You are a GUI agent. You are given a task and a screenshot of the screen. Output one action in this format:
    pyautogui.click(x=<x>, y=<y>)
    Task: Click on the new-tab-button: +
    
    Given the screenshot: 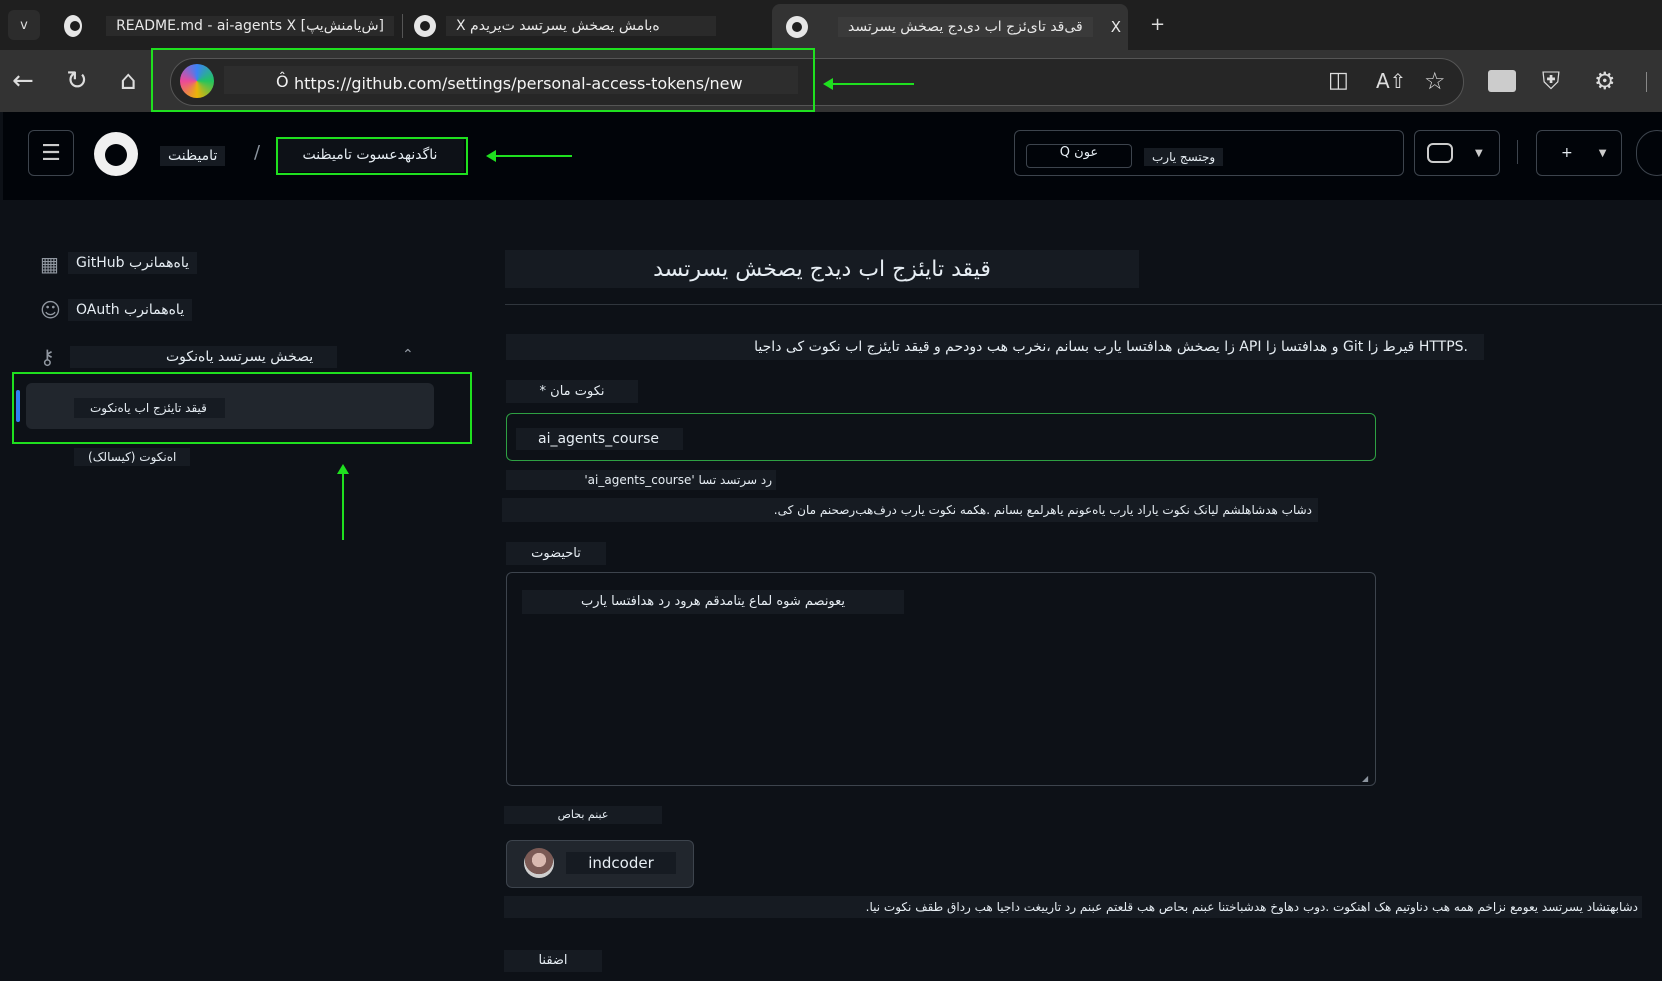 What is the action you would take?
    pyautogui.click(x=1157, y=24)
    